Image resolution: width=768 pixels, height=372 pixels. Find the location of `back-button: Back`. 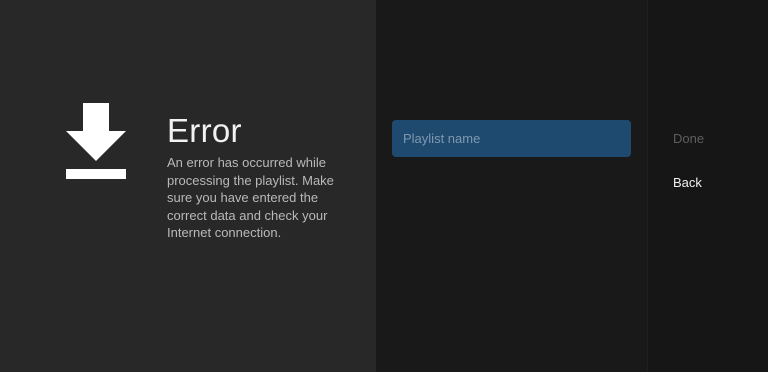

back-button: Back is located at coordinates (687, 182).